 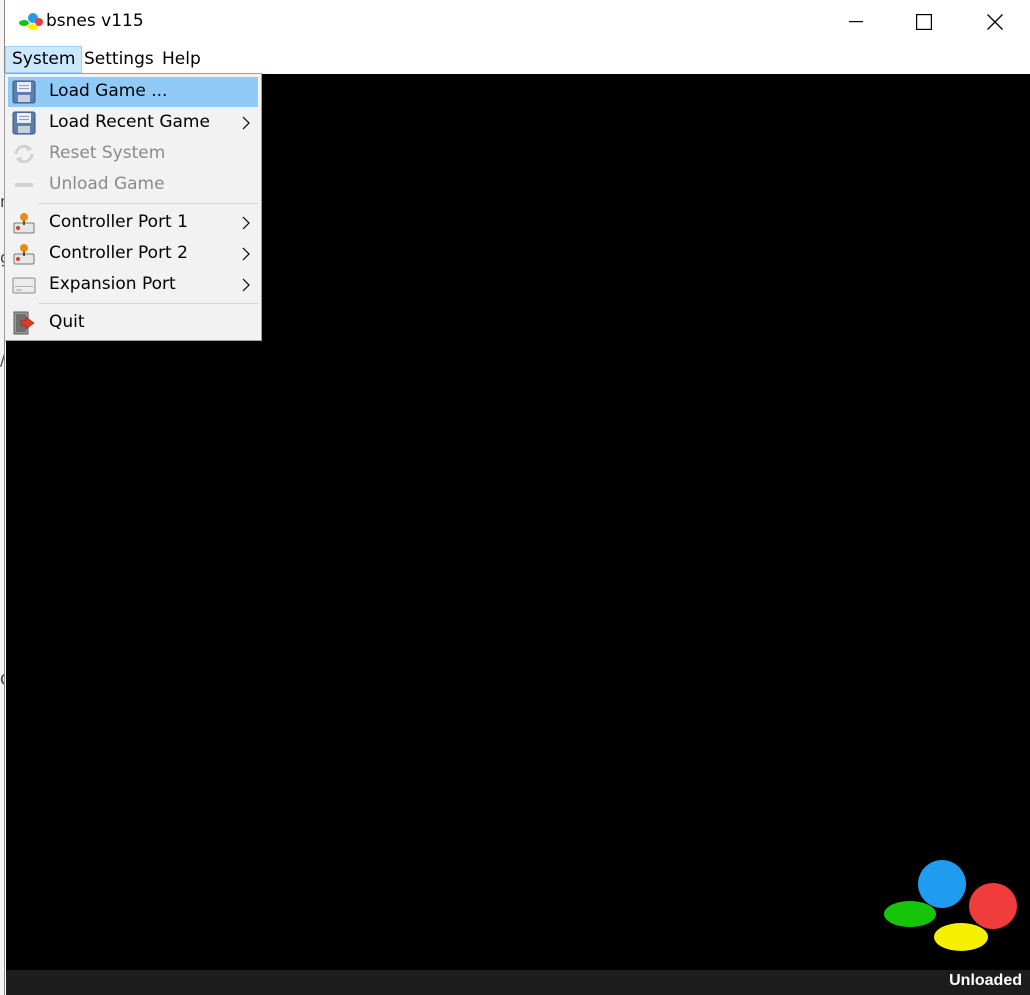 What do you see at coordinates (24, 285) in the screenshot?
I see `expansion-port-icon` at bounding box center [24, 285].